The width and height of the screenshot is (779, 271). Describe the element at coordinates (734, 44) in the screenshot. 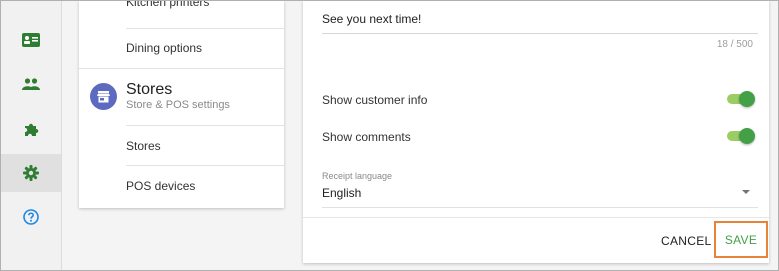

I see `character-counter: 18 / 500` at that location.